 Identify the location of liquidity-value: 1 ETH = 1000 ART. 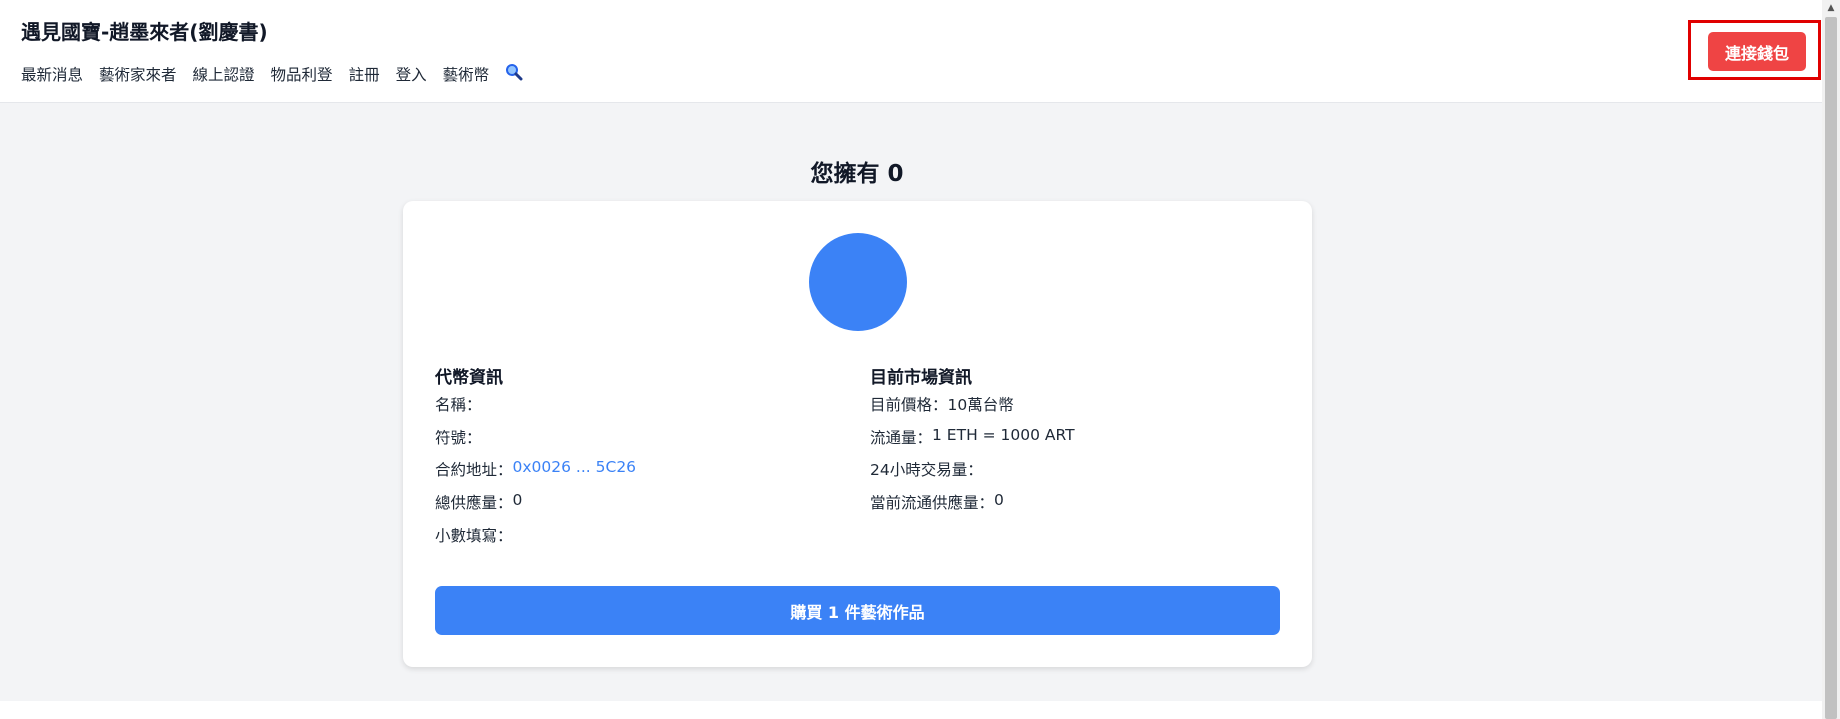
(1003, 434).